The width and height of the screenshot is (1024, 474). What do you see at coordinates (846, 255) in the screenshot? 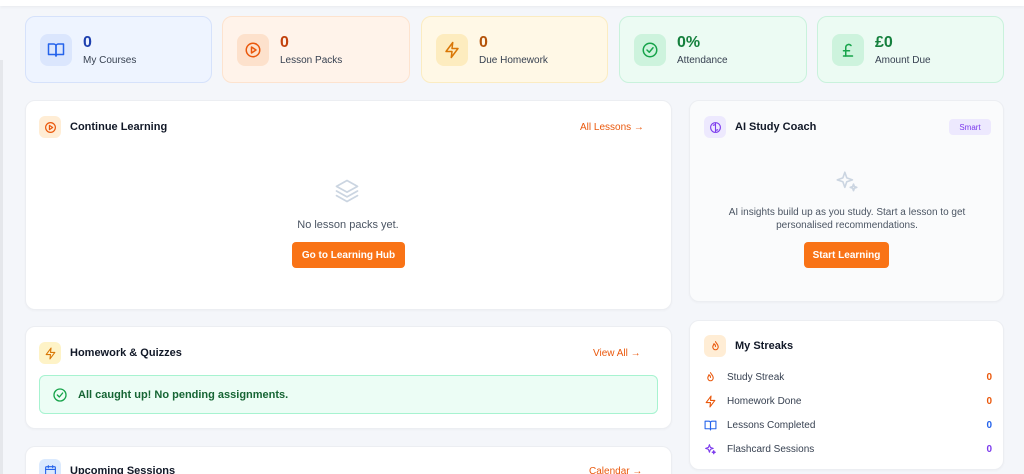
I see `start-learning-button: Start Learning` at bounding box center [846, 255].